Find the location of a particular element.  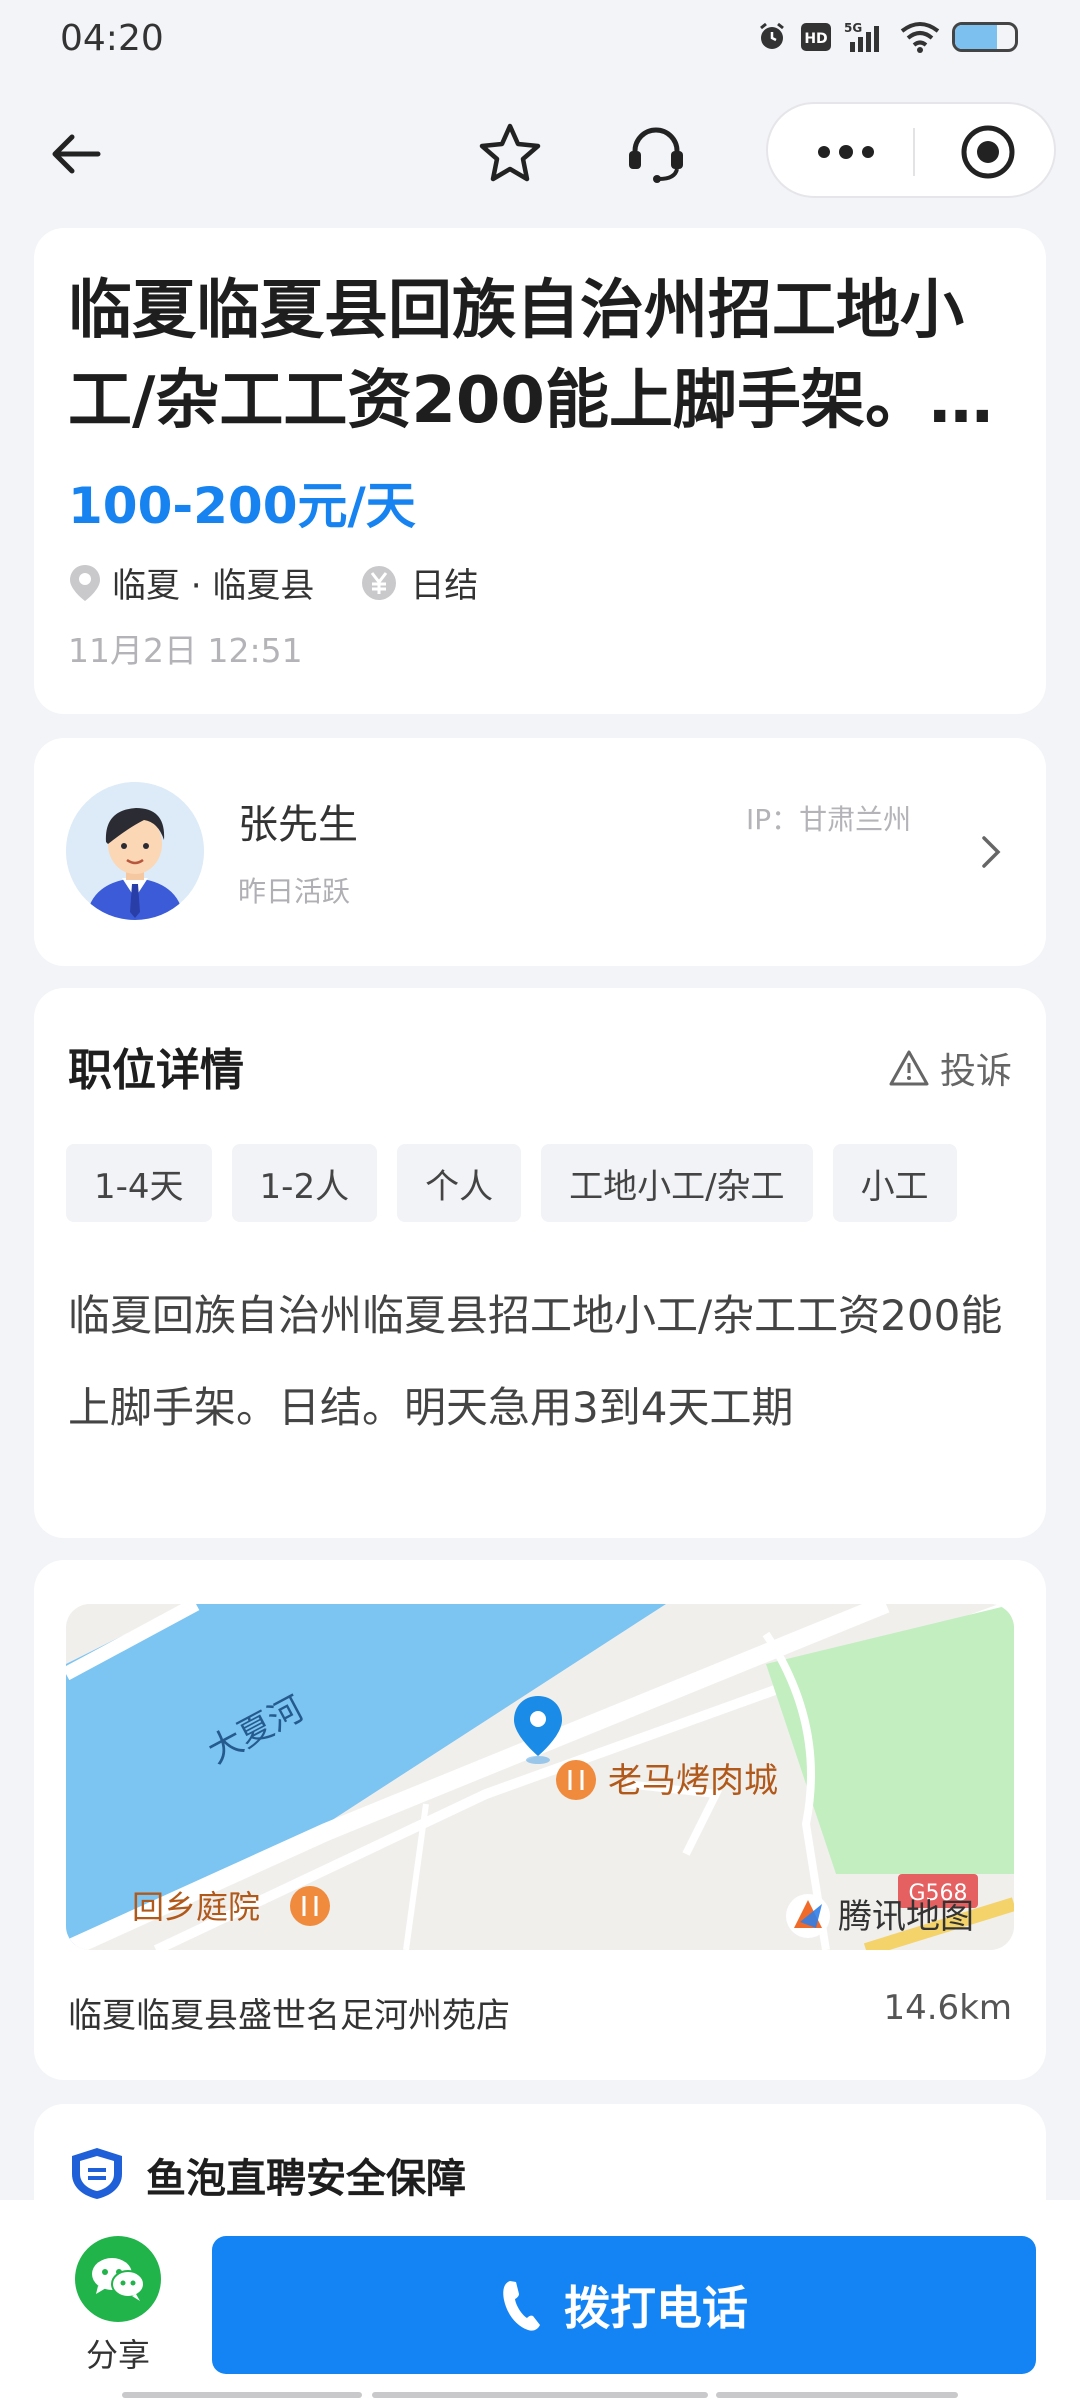

more-icon is located at coordinates (846, 152).